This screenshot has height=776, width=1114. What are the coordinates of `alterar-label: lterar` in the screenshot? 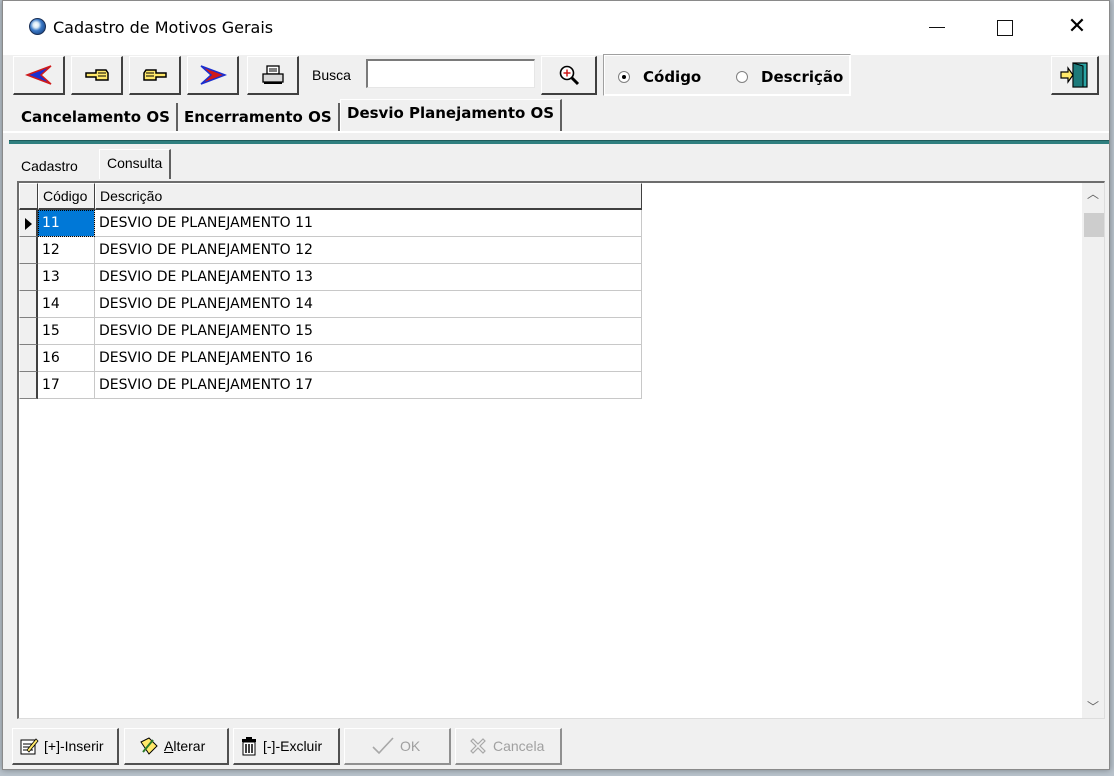 It's located at (189, 746).